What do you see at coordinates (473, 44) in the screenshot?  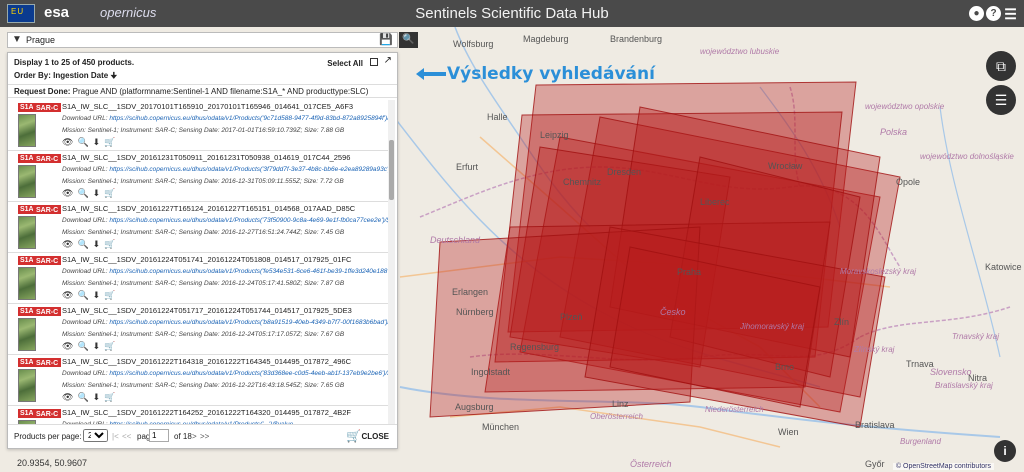 I see `place-label: Wolfsburg` at bounding box center [473, 44].